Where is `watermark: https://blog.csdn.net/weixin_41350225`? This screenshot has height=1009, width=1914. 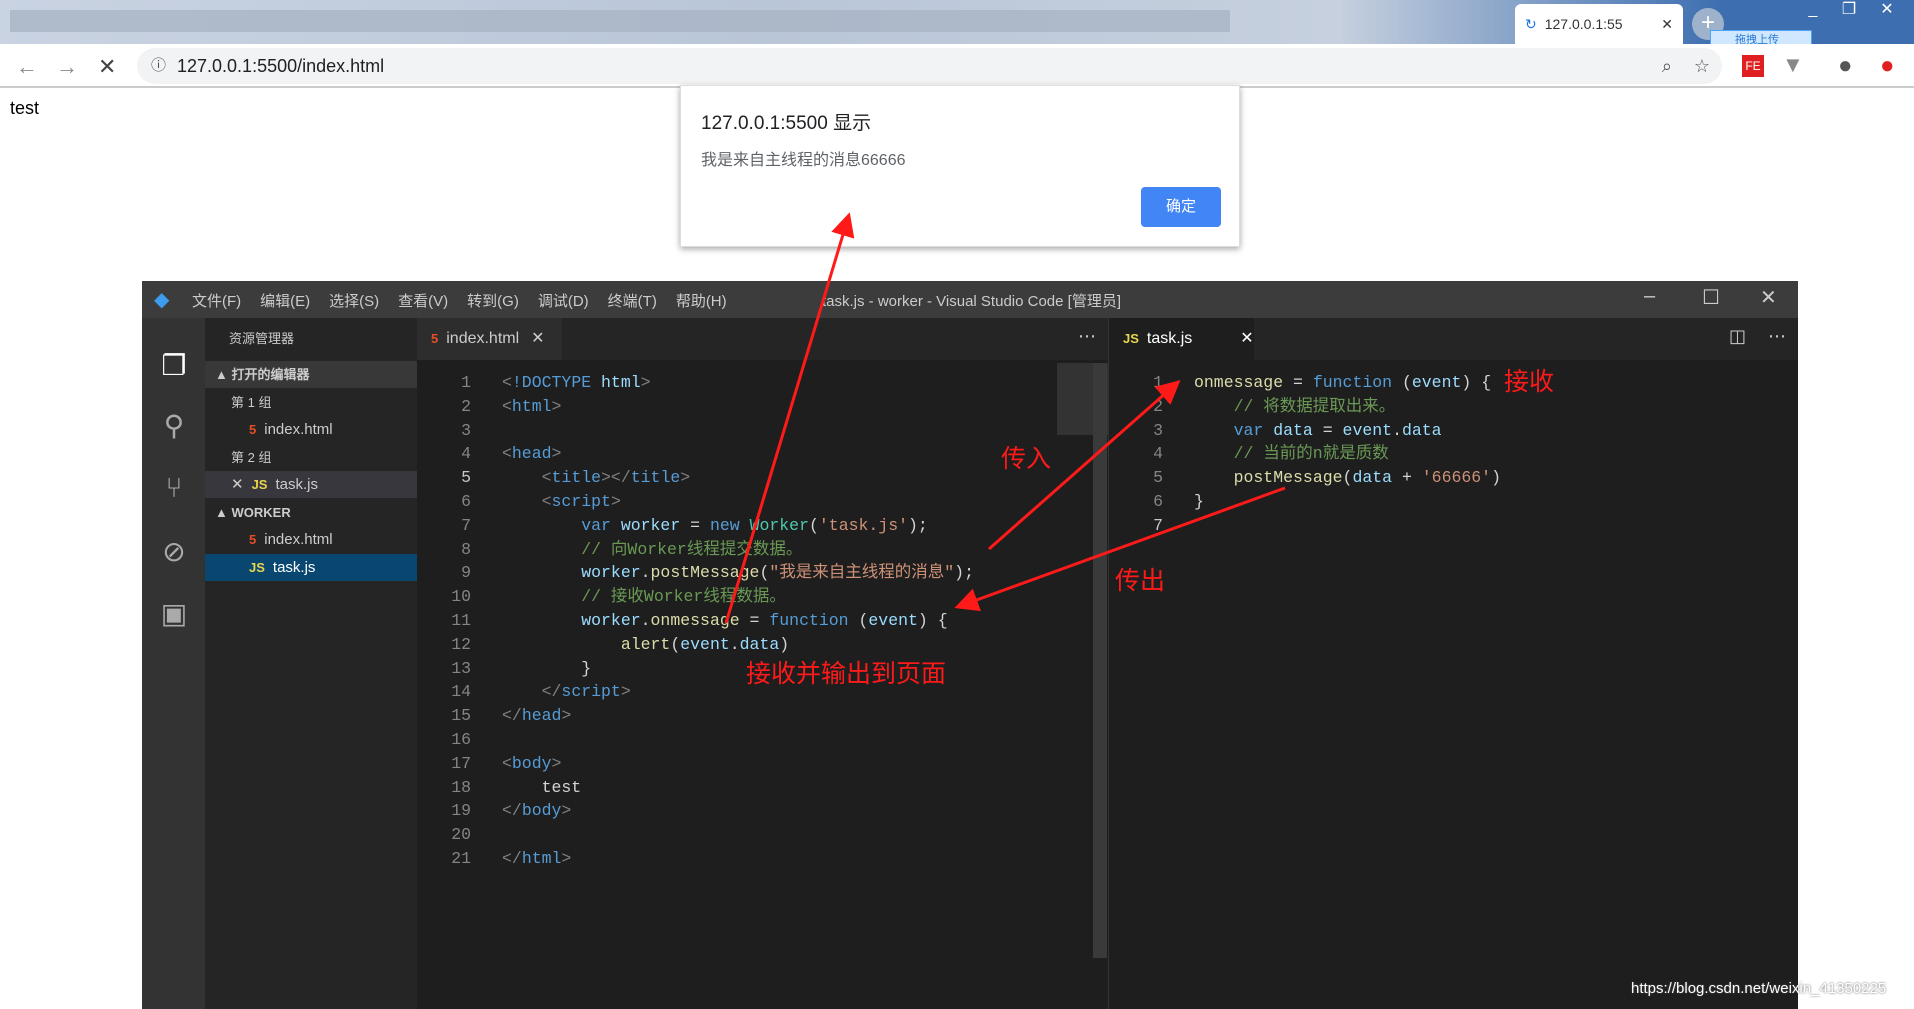 watermark: https://blog.csdn.net/weixin_41350225 is located at coordinates (1759, 988).